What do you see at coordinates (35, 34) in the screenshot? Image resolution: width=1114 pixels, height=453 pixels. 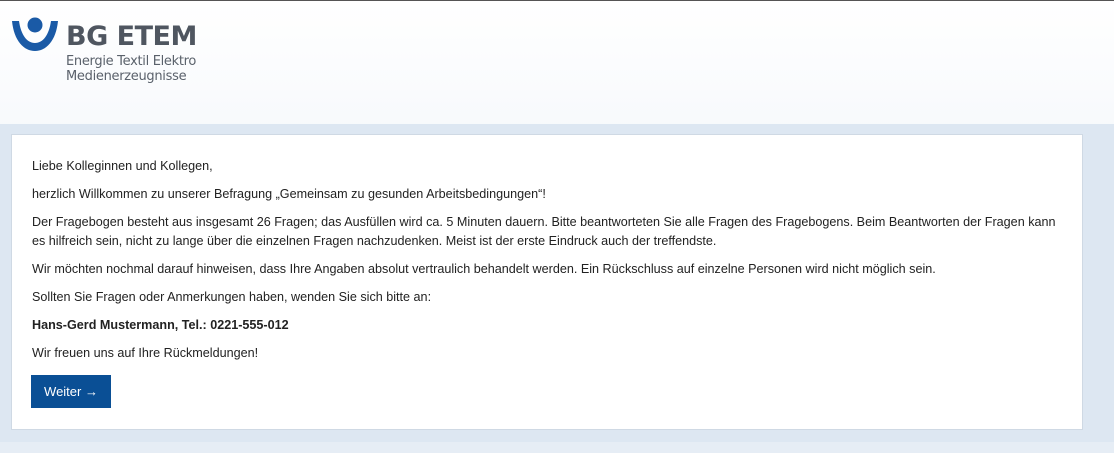 I see `bg-etem-logo-mark-icon` at bounding box center [35, 34].